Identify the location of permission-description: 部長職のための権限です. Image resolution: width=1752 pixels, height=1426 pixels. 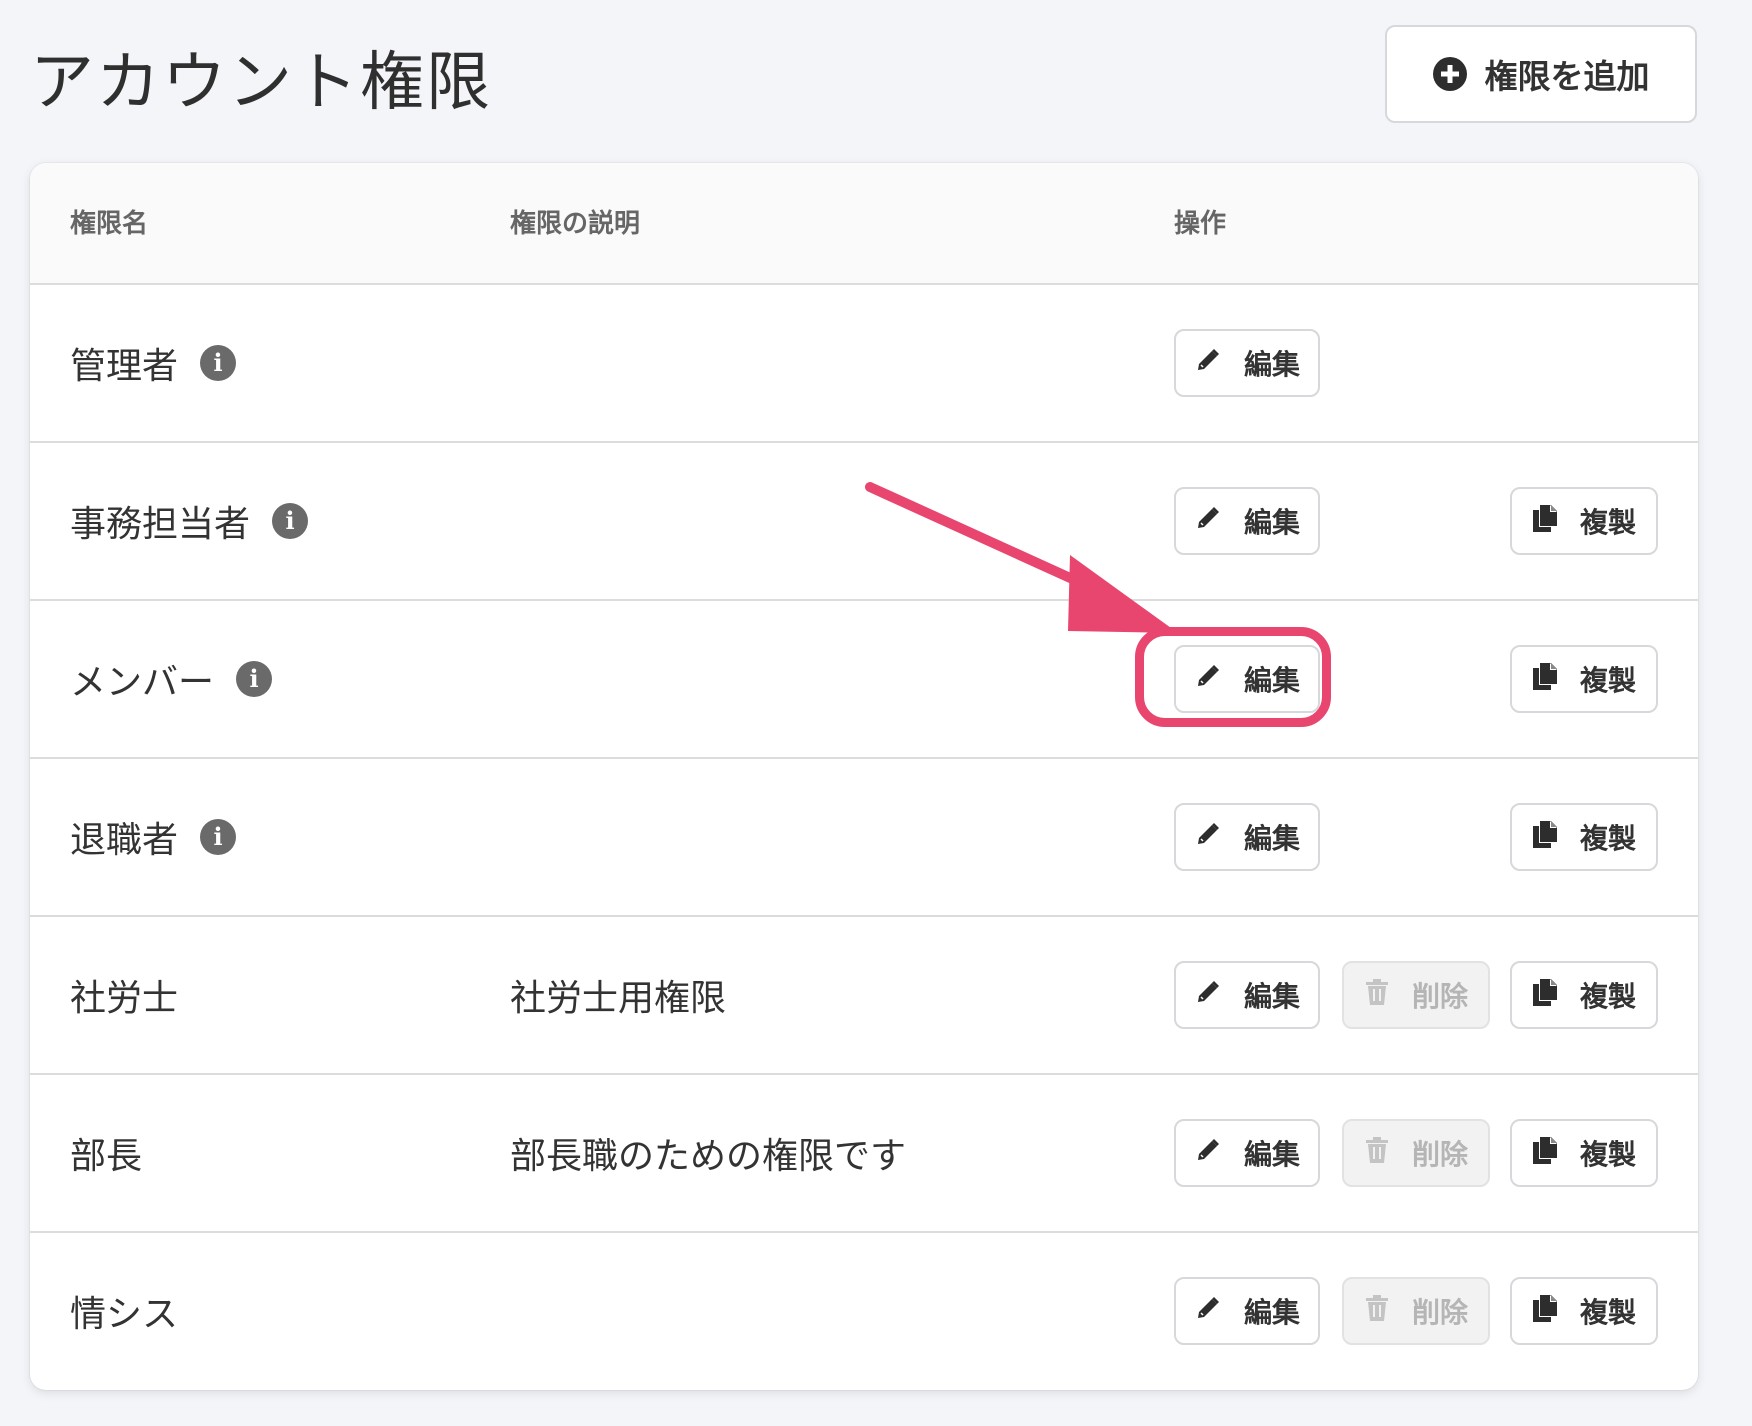
(708, 1156).